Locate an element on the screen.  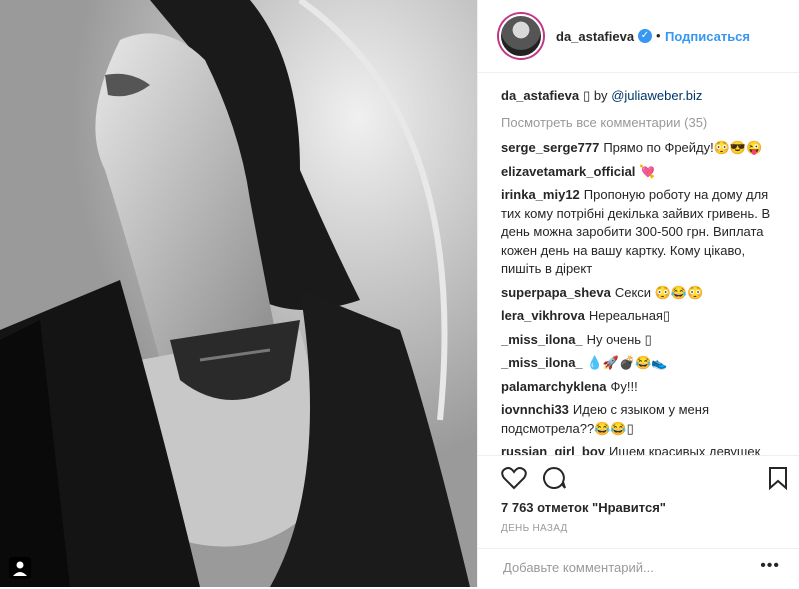
comment-text: Нереальная▯ is located at coordinates (629, 315).